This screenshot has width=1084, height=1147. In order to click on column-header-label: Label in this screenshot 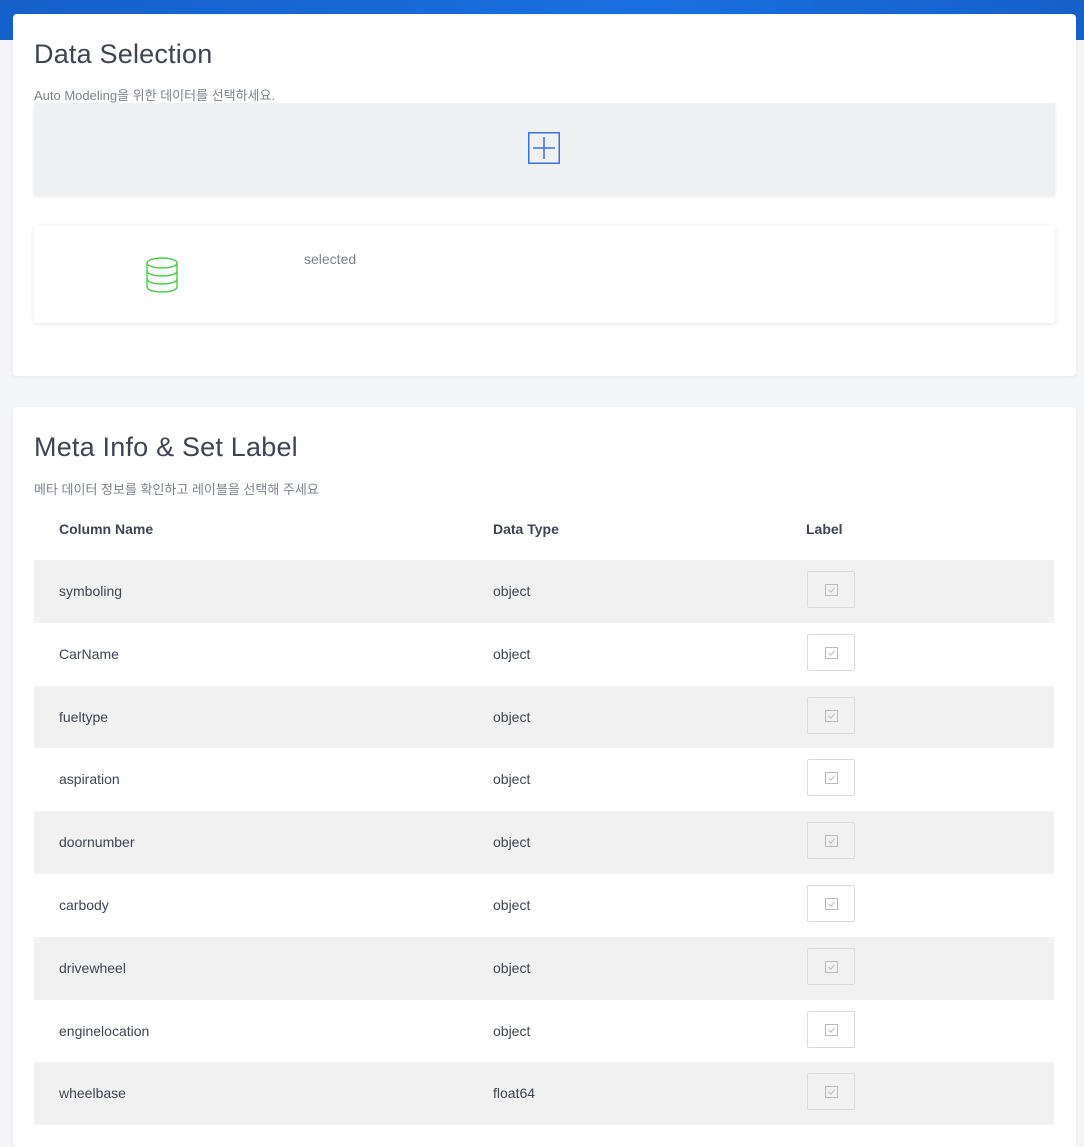, I will do `click(824, 529)`.